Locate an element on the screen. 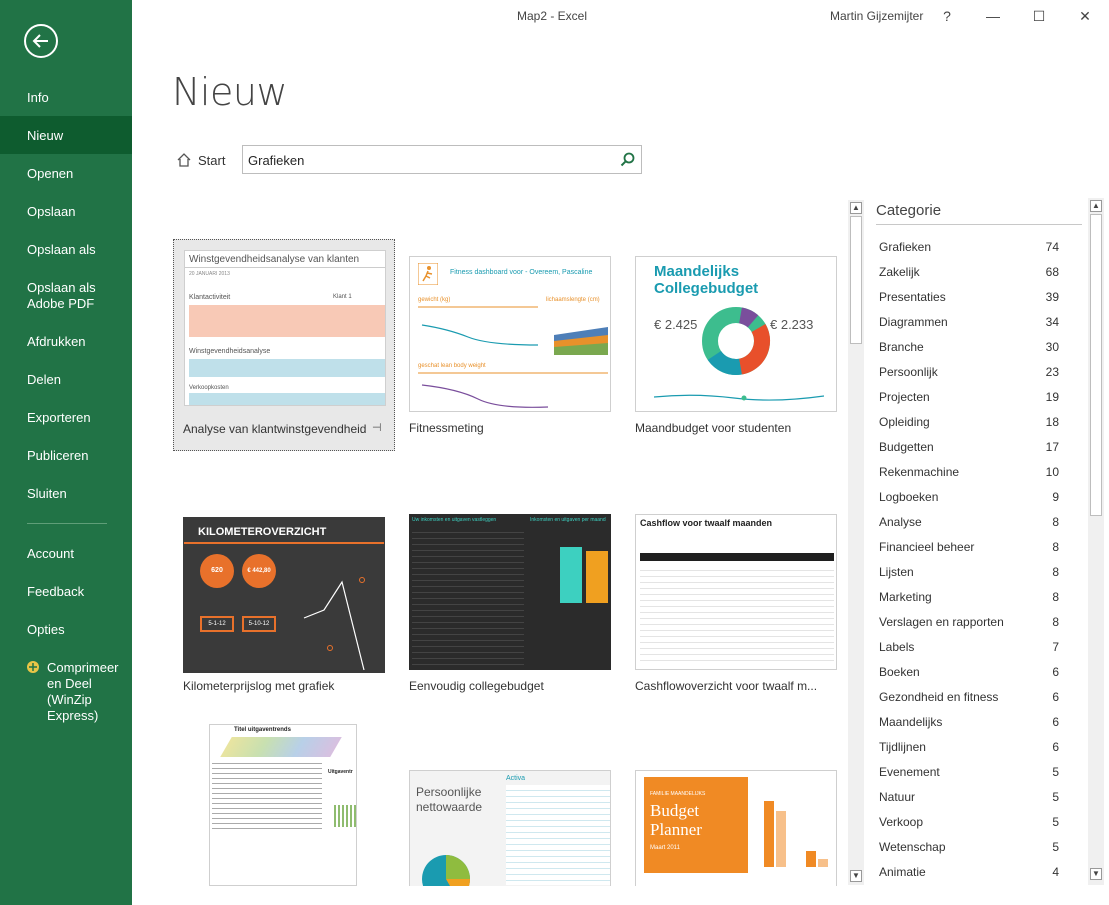  category-item: Diagrammen 34 is located at coordinates (969, 322).